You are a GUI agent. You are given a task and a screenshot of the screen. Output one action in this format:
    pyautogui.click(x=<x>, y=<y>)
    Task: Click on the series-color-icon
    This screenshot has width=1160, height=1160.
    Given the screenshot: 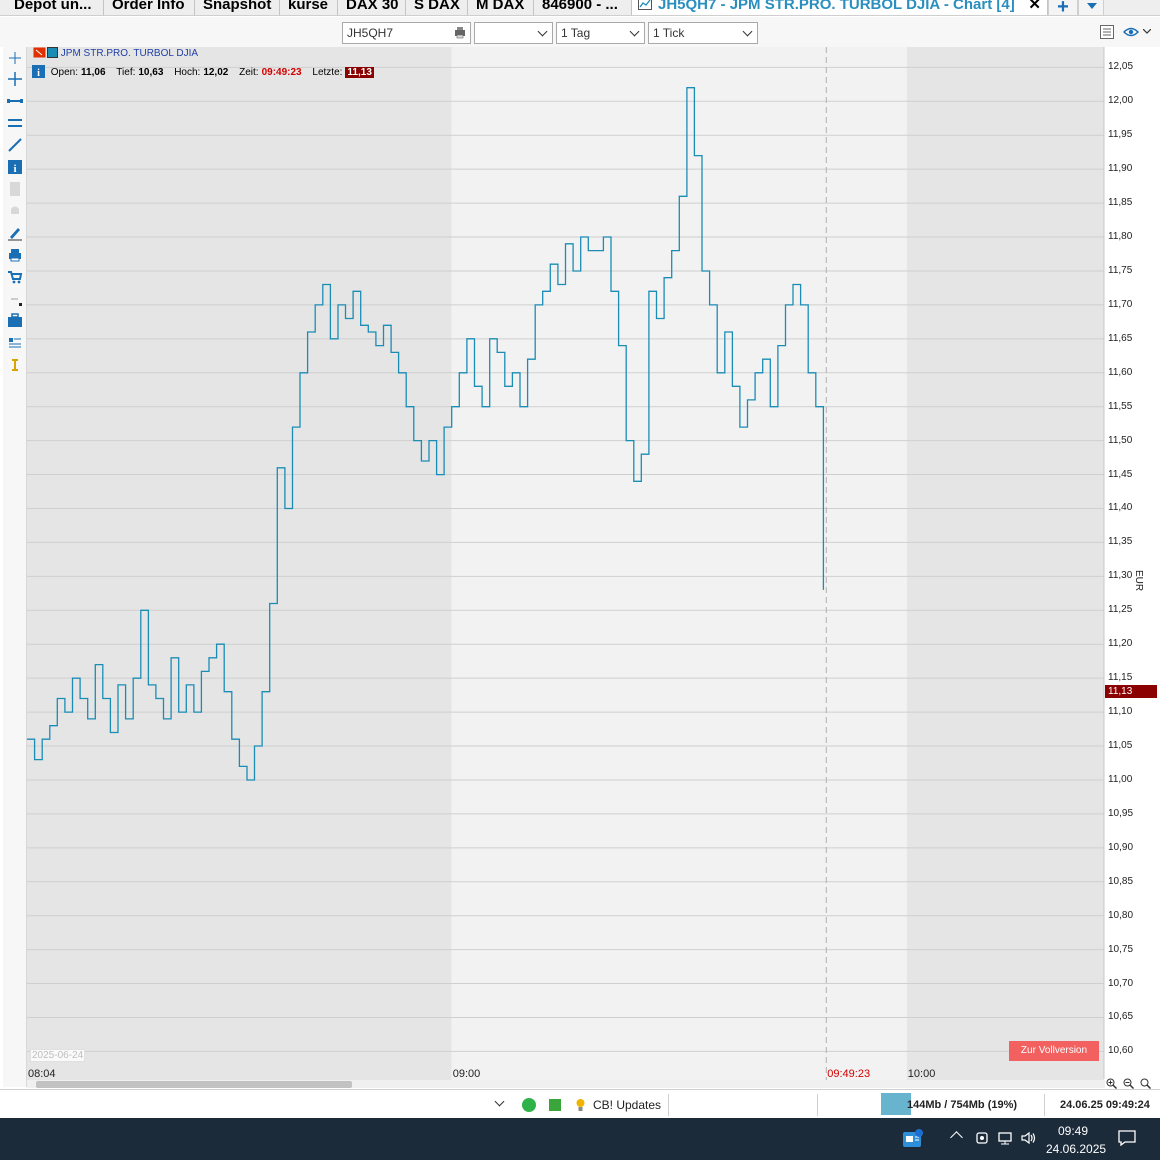 What is the action you would take?
    pyautogui.click(x=52, y=52)
    